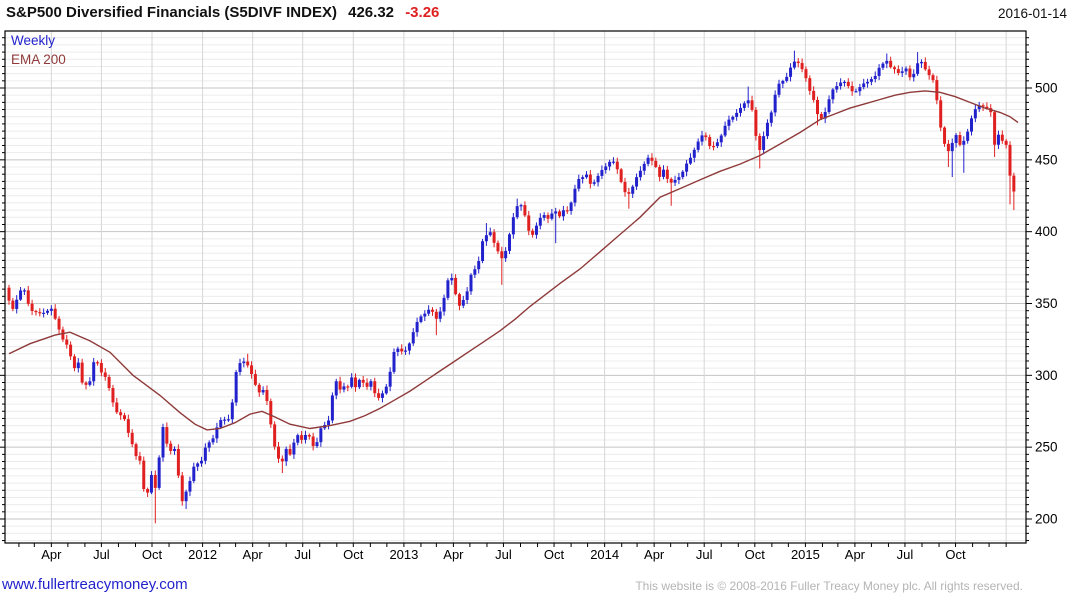 The width and height of the screenshot is (1075, 600). I want to click on y-axis-label: 200, so click(1046, 519).